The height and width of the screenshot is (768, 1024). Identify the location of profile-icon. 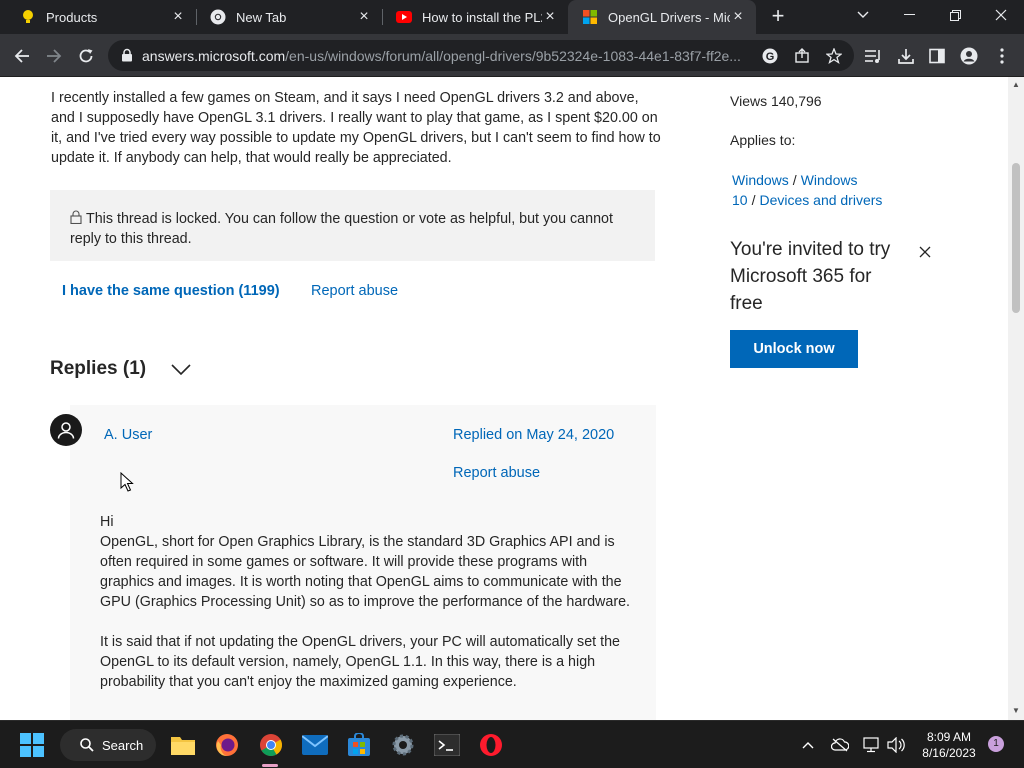
(969, 56).